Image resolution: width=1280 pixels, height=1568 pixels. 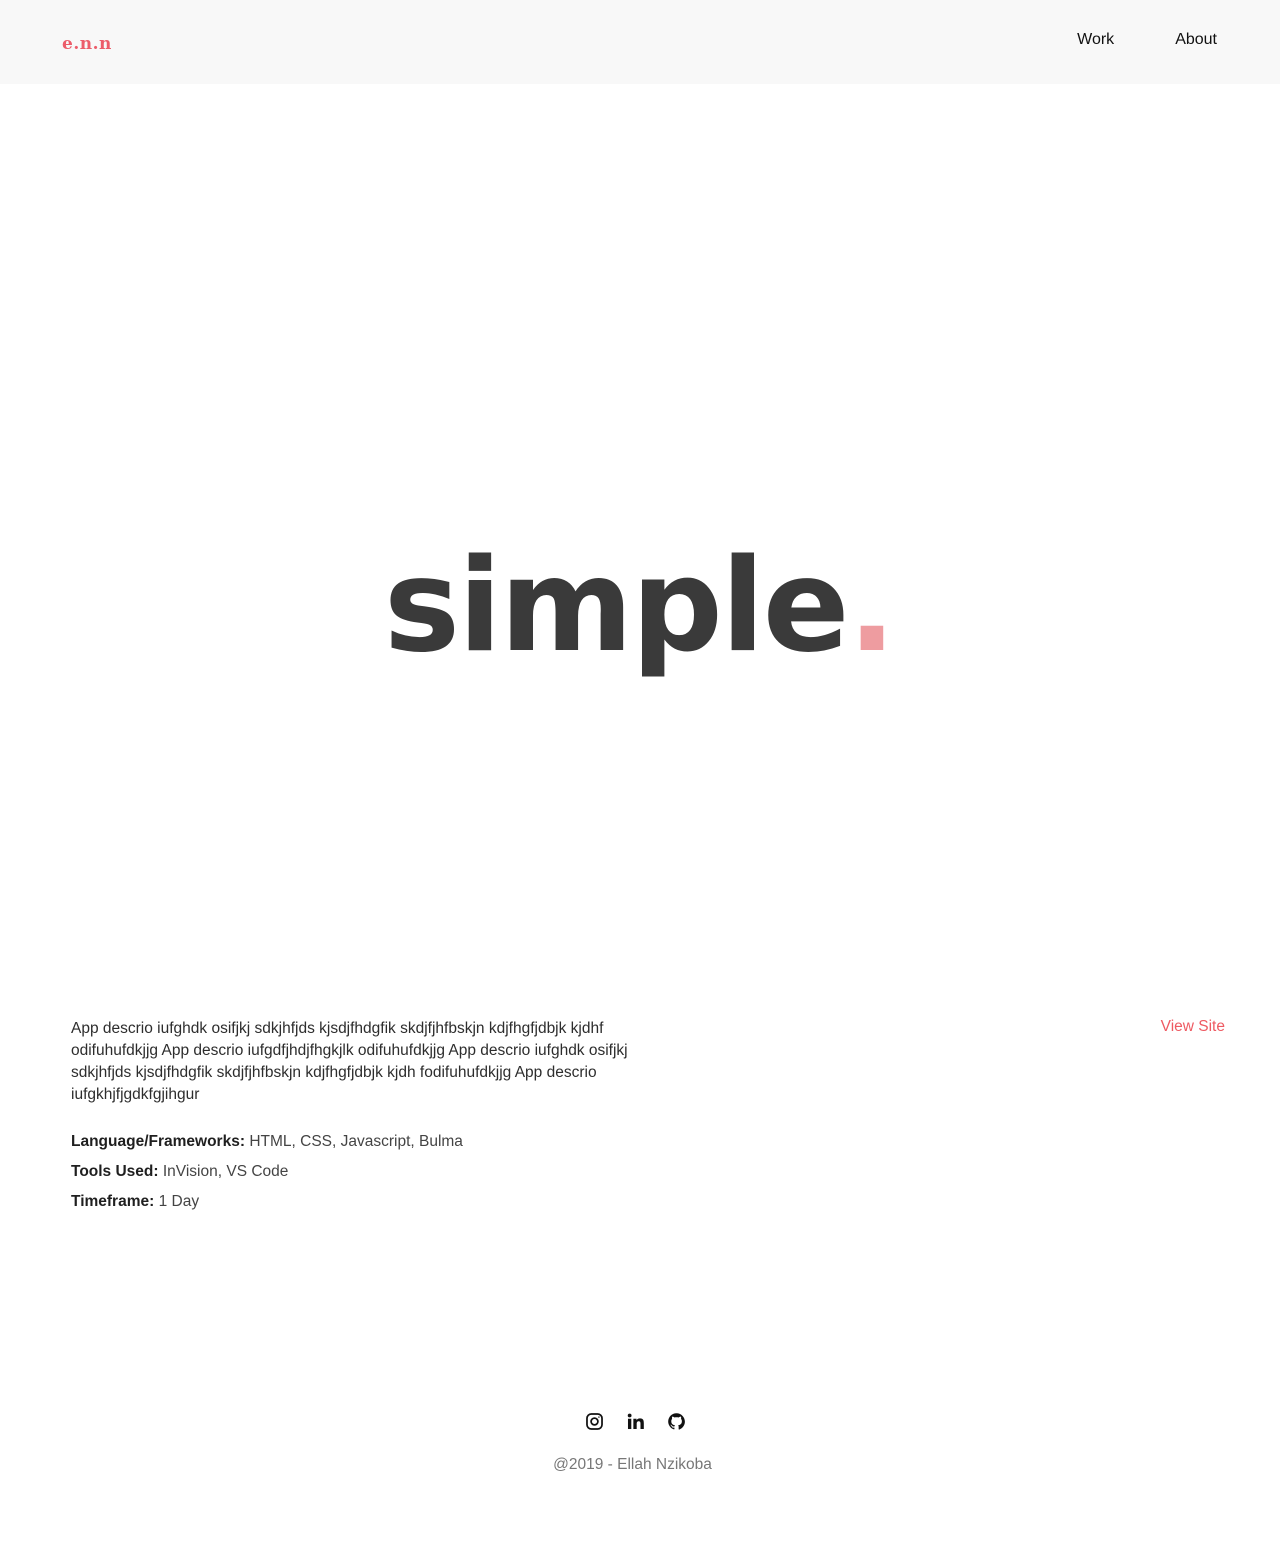 I want to click on meta-row-timeframe: Timeframe: 1 Day, so click(x=267, y=1207).